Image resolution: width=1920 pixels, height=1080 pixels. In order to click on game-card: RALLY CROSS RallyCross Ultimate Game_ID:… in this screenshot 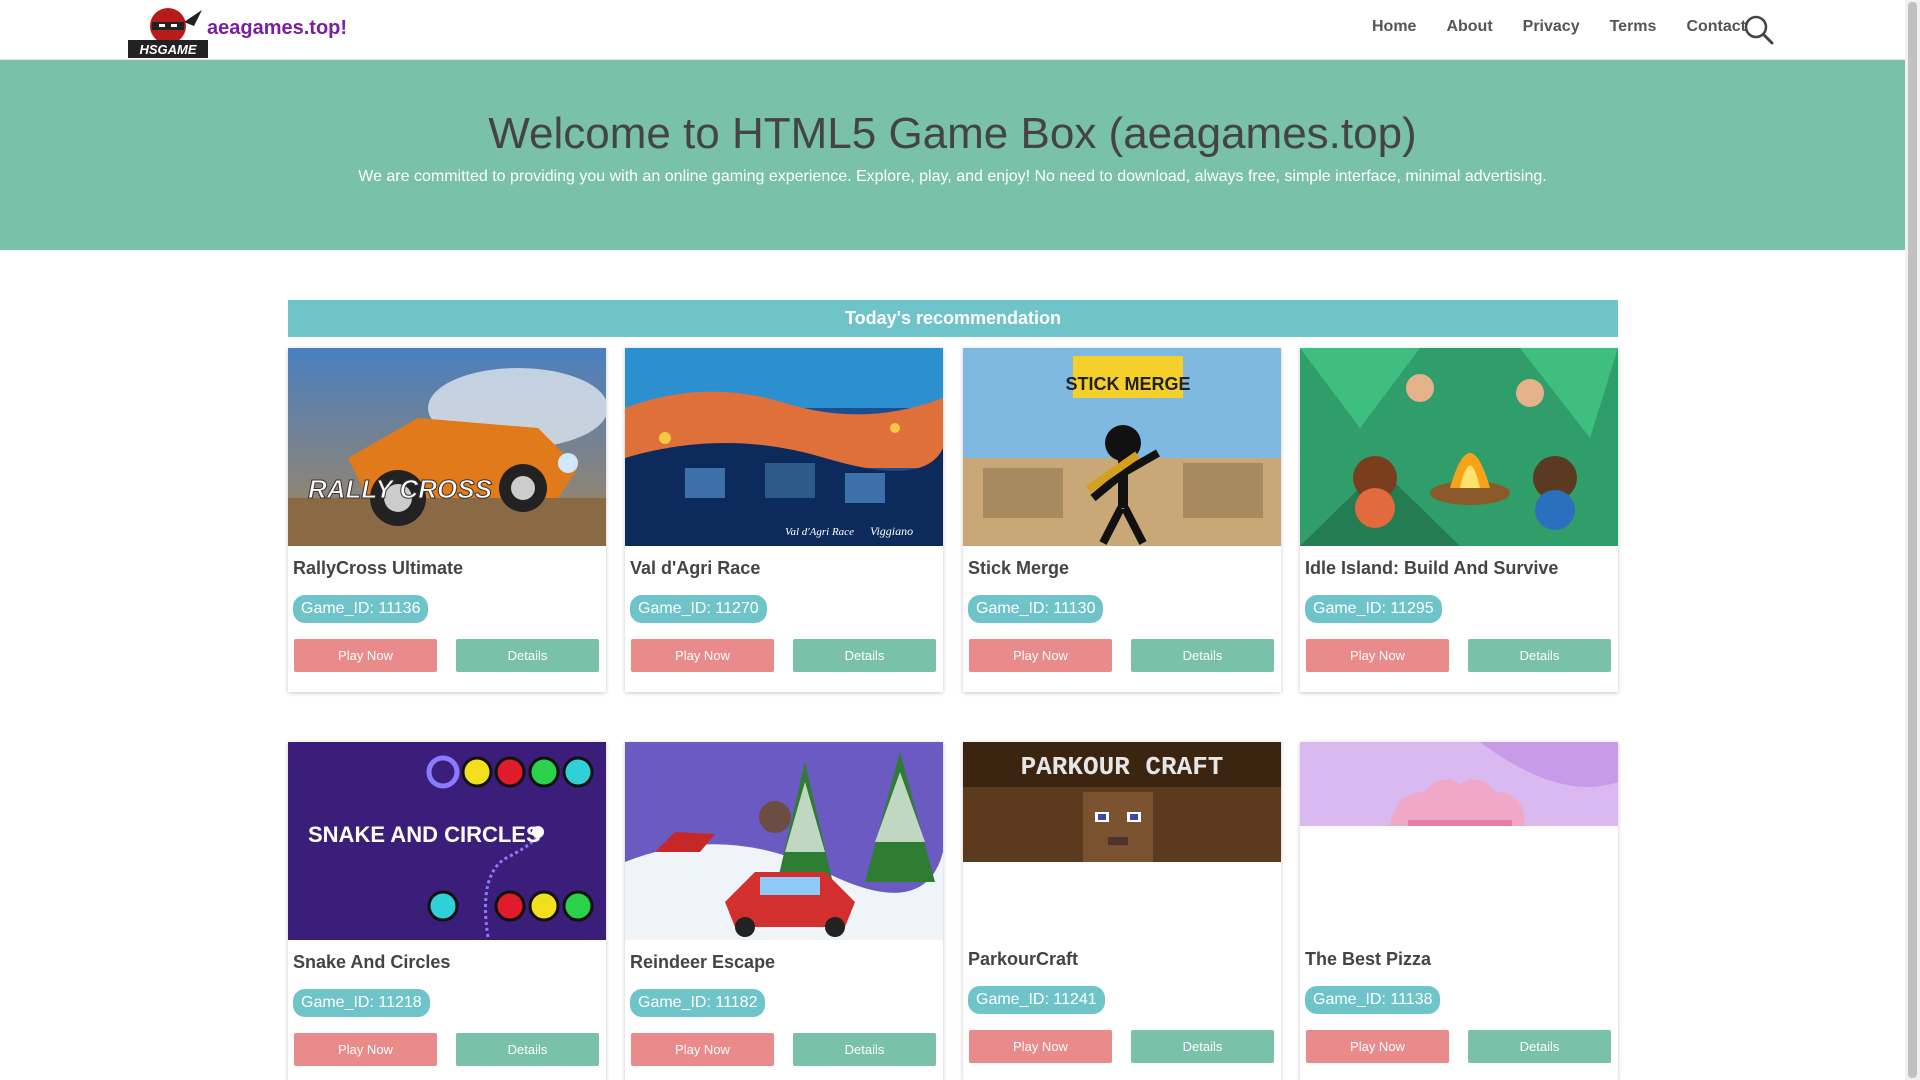, I will do `click(447, 520)`.